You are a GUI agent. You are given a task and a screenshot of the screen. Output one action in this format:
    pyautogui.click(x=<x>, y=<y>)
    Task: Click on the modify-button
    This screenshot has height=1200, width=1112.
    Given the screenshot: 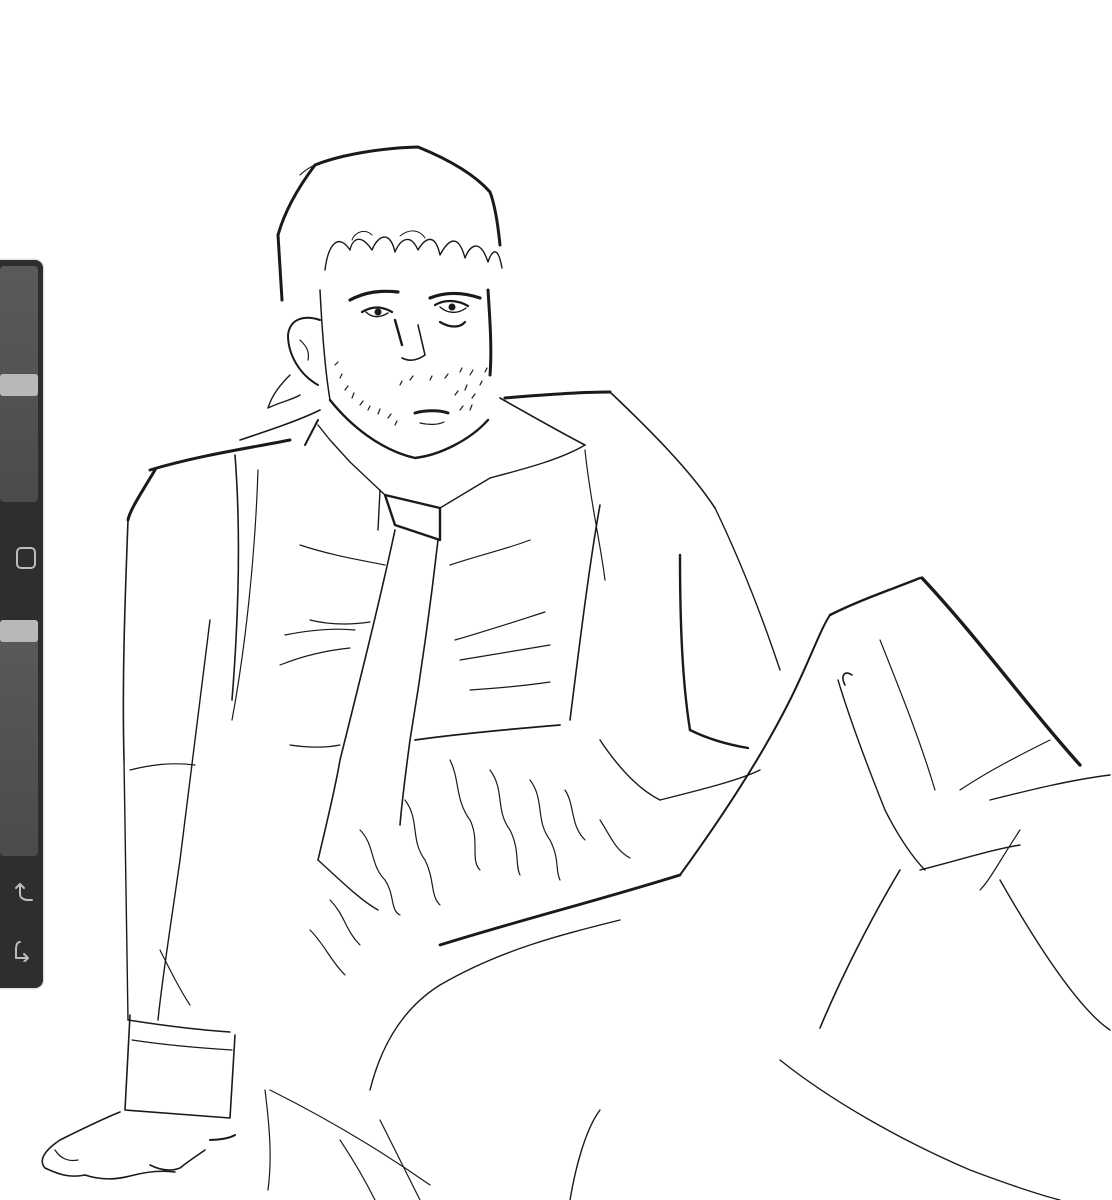 What is the action you would take?
    pyautogui.click(x=19, y=560)
    